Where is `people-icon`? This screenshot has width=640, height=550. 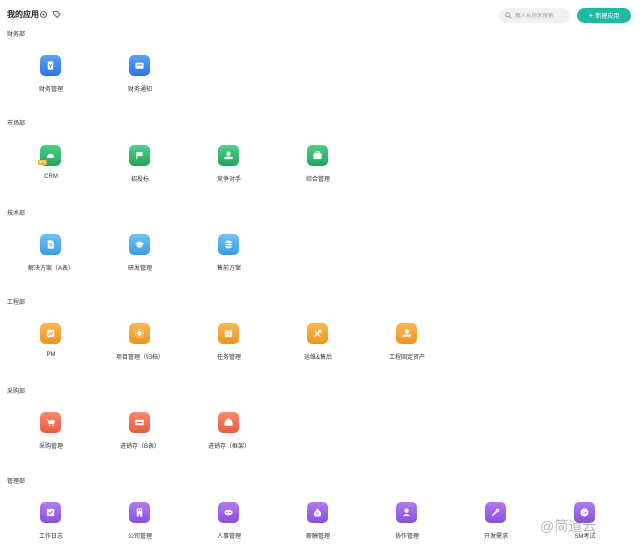
people-icon is located at coordinates (228, 512).